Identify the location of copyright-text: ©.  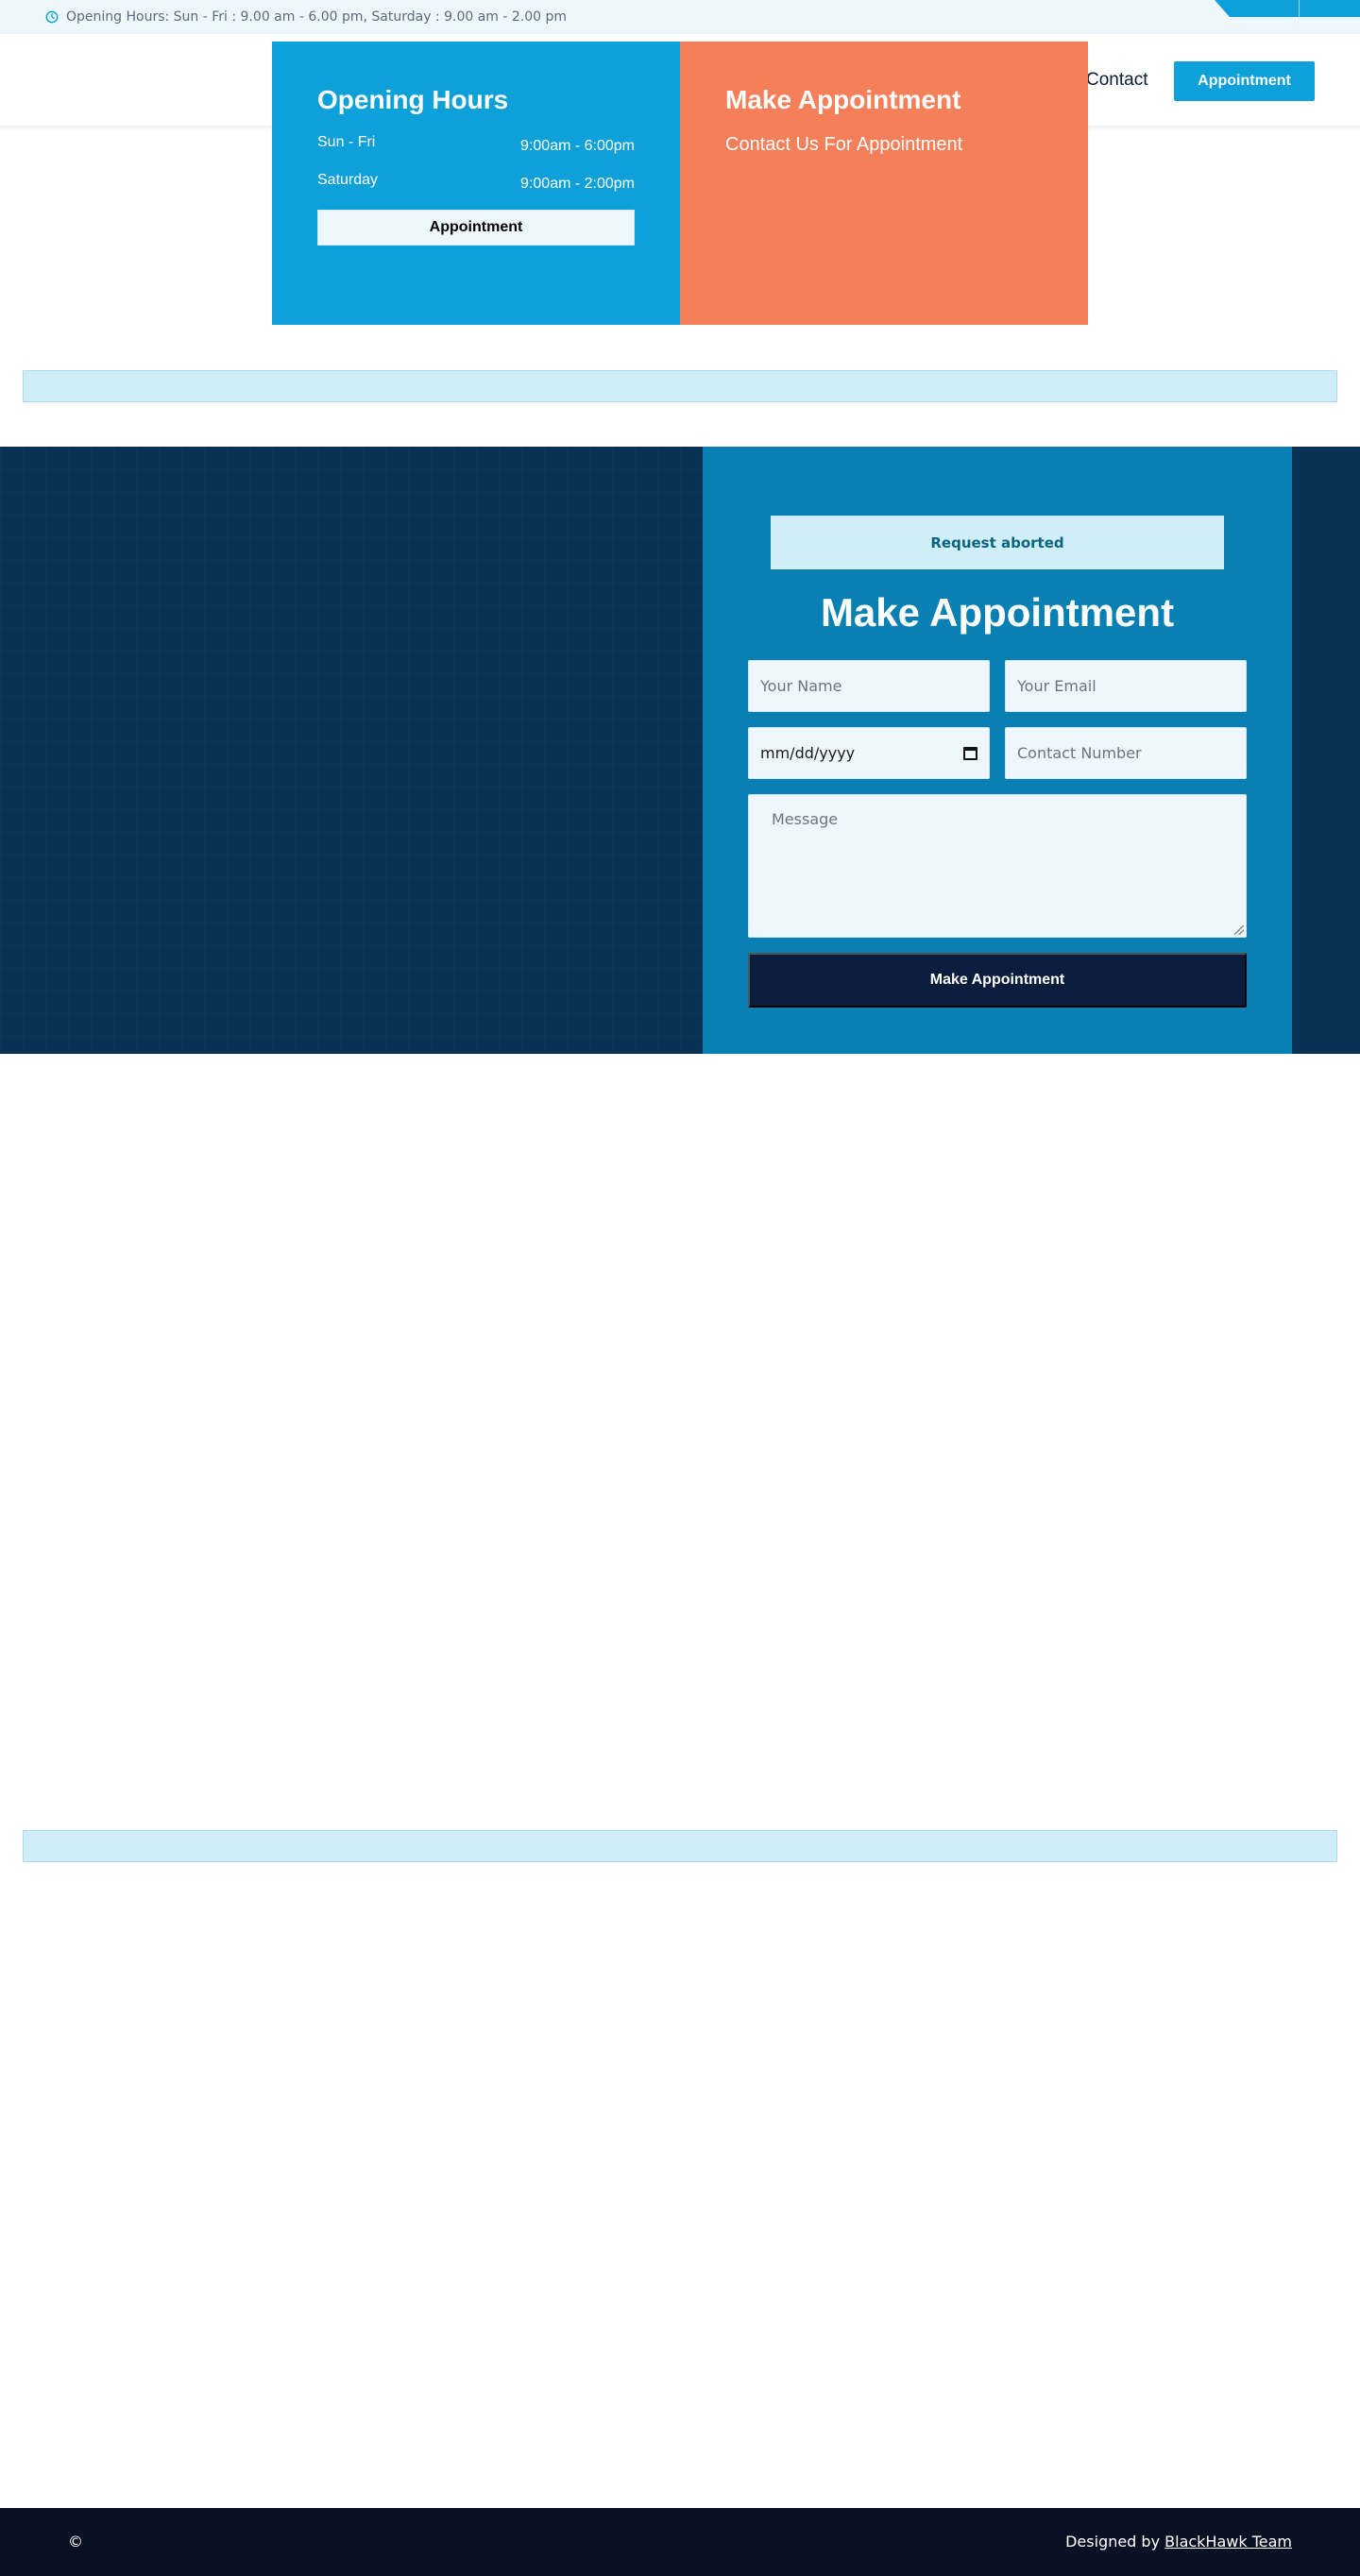
(75, 2542).